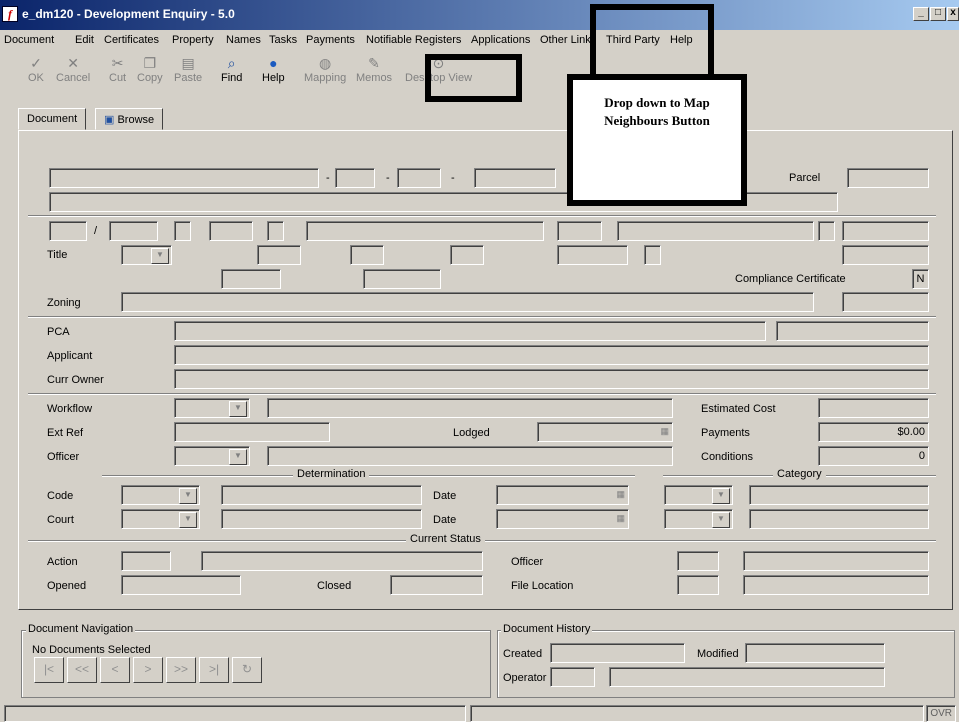 Image resolution: width=959 pixels, height=722 pixels. I want to click on rewind-button: <<, so click(82, 670).